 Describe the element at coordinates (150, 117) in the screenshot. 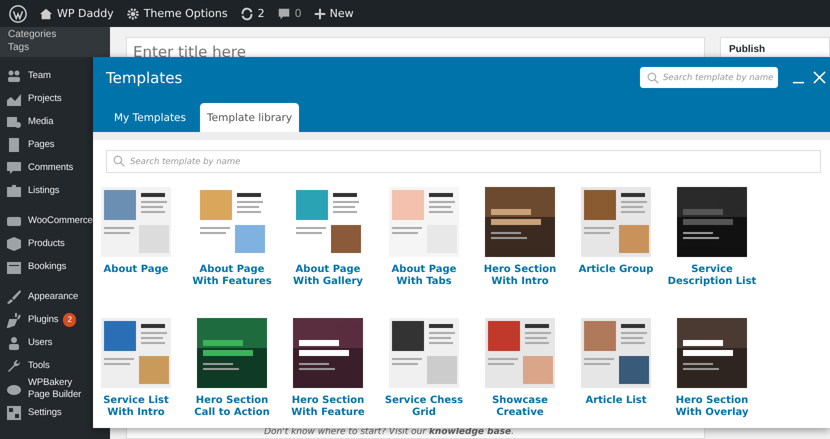

I see `tab: My Templates` at that location.